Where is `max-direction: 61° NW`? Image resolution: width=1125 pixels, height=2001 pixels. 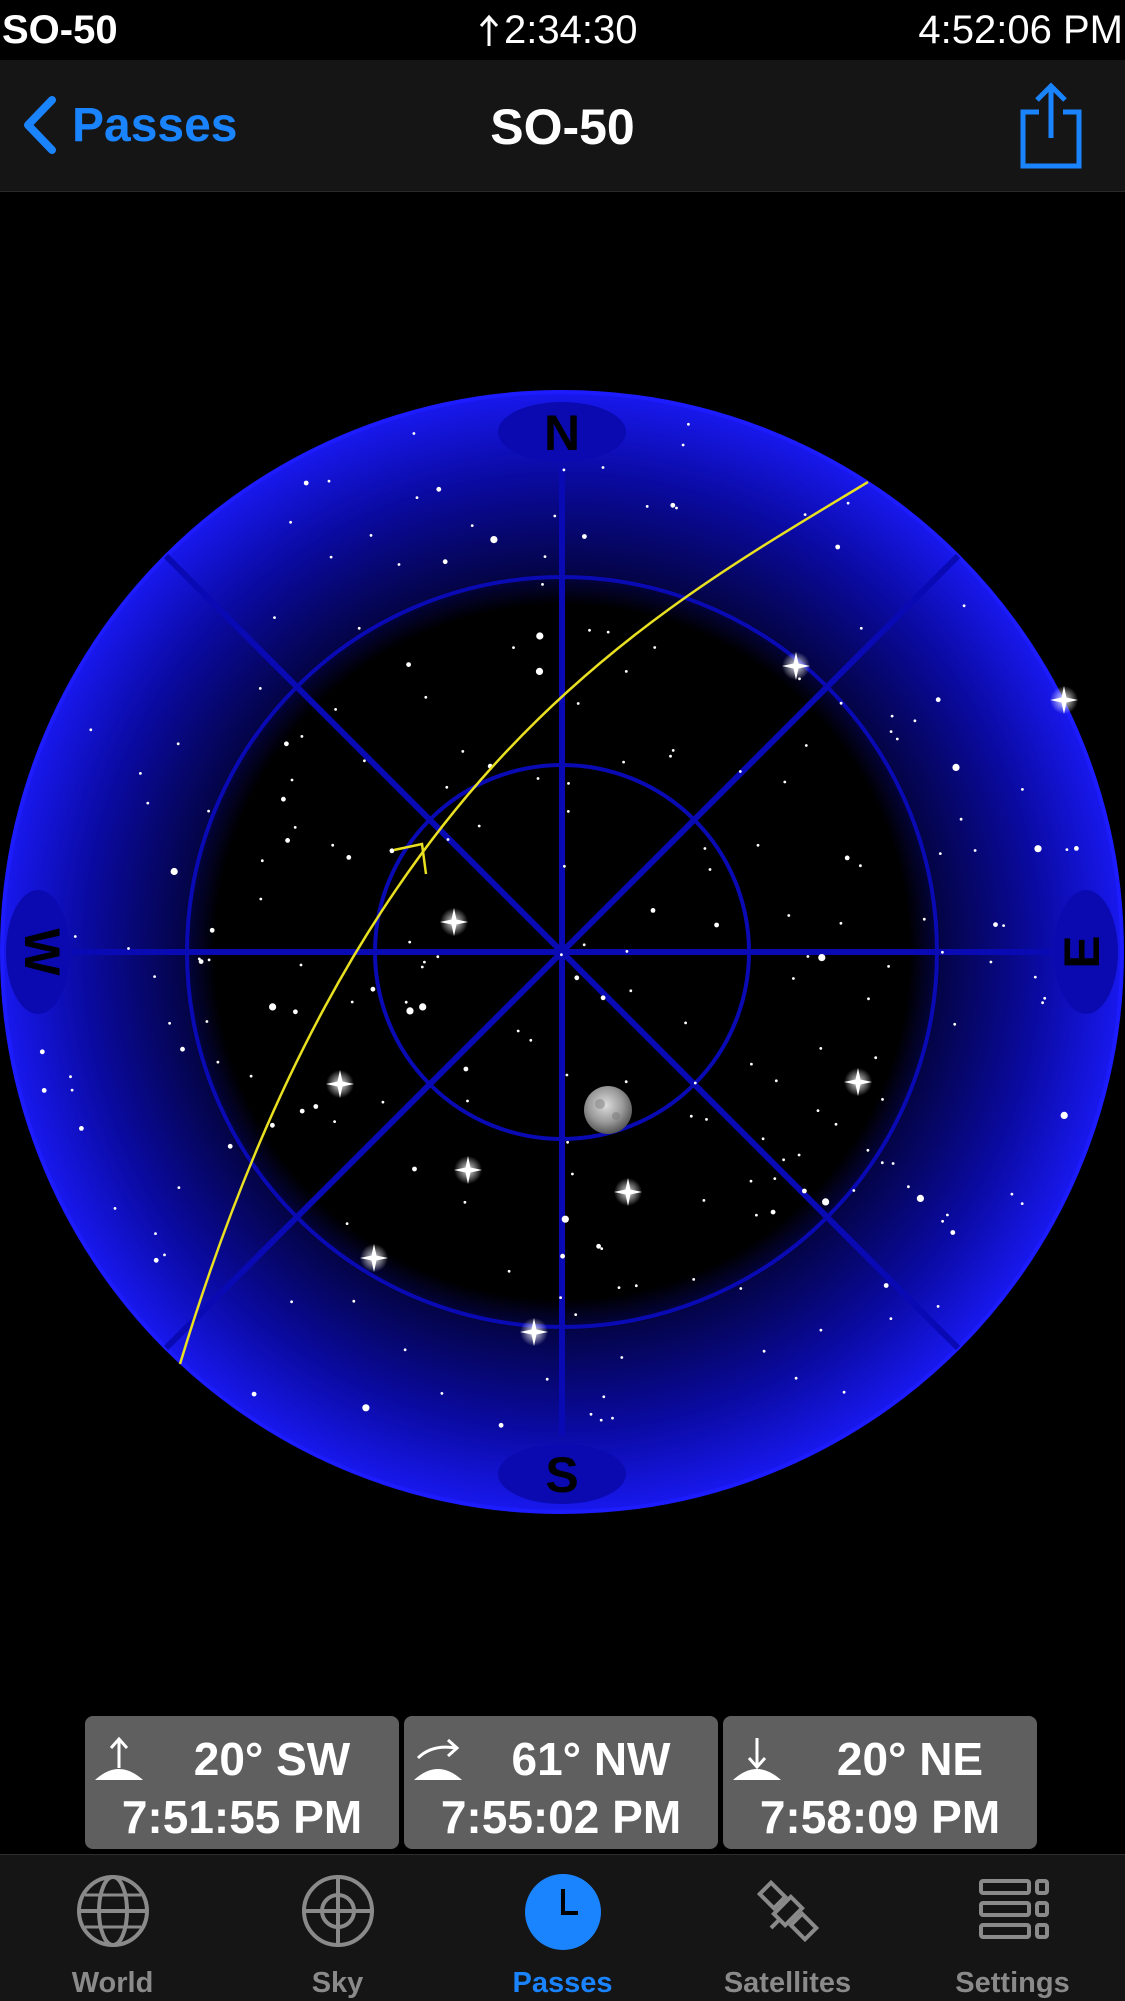 max-direction: 61° NW is located at coordinates (591, 1759).